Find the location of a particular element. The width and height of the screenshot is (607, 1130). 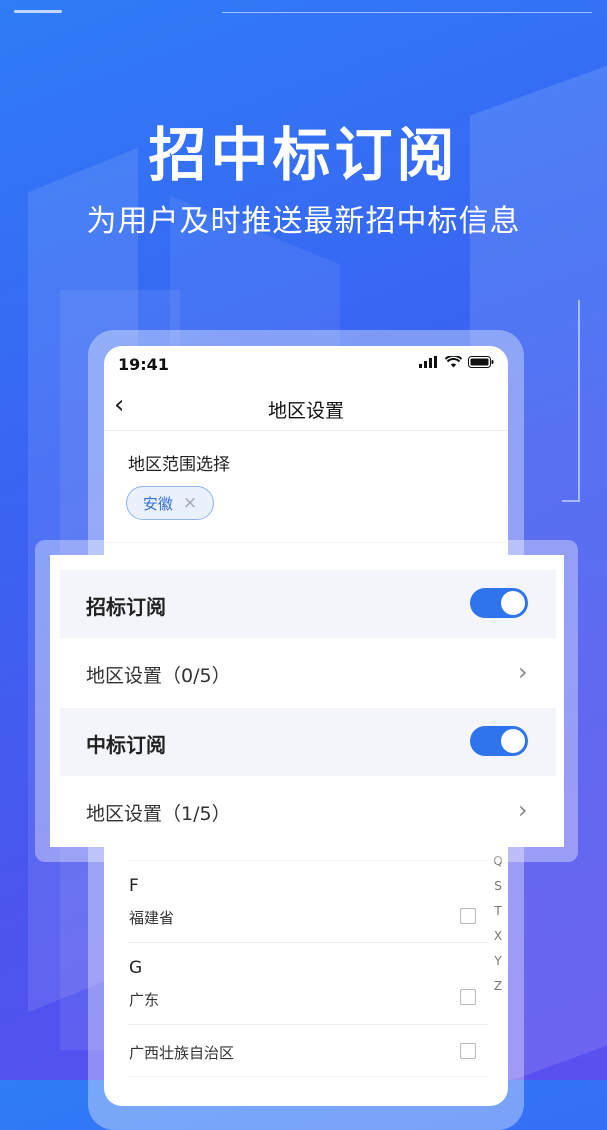

award-subscription-toggle is located at coordinates (499, 741).